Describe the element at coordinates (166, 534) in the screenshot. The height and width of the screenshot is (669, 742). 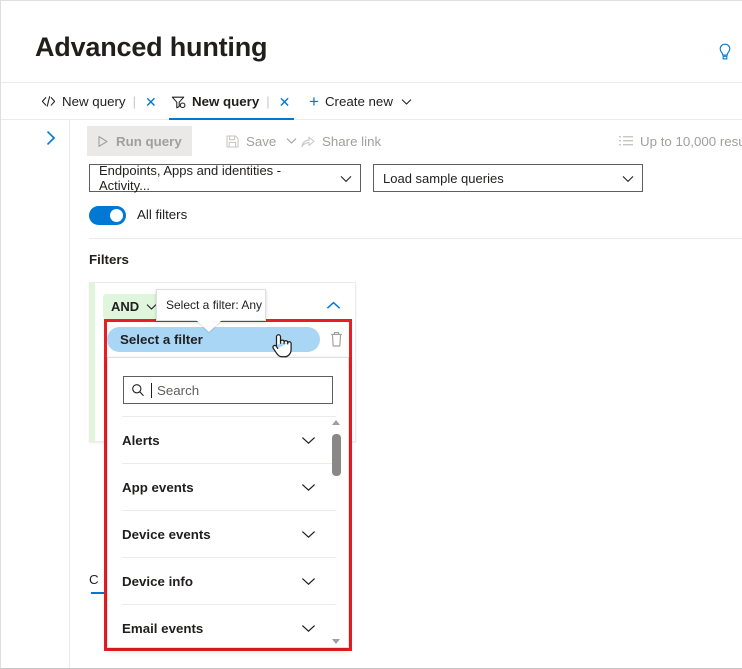
I see `list-item-label: Device events` at that location.